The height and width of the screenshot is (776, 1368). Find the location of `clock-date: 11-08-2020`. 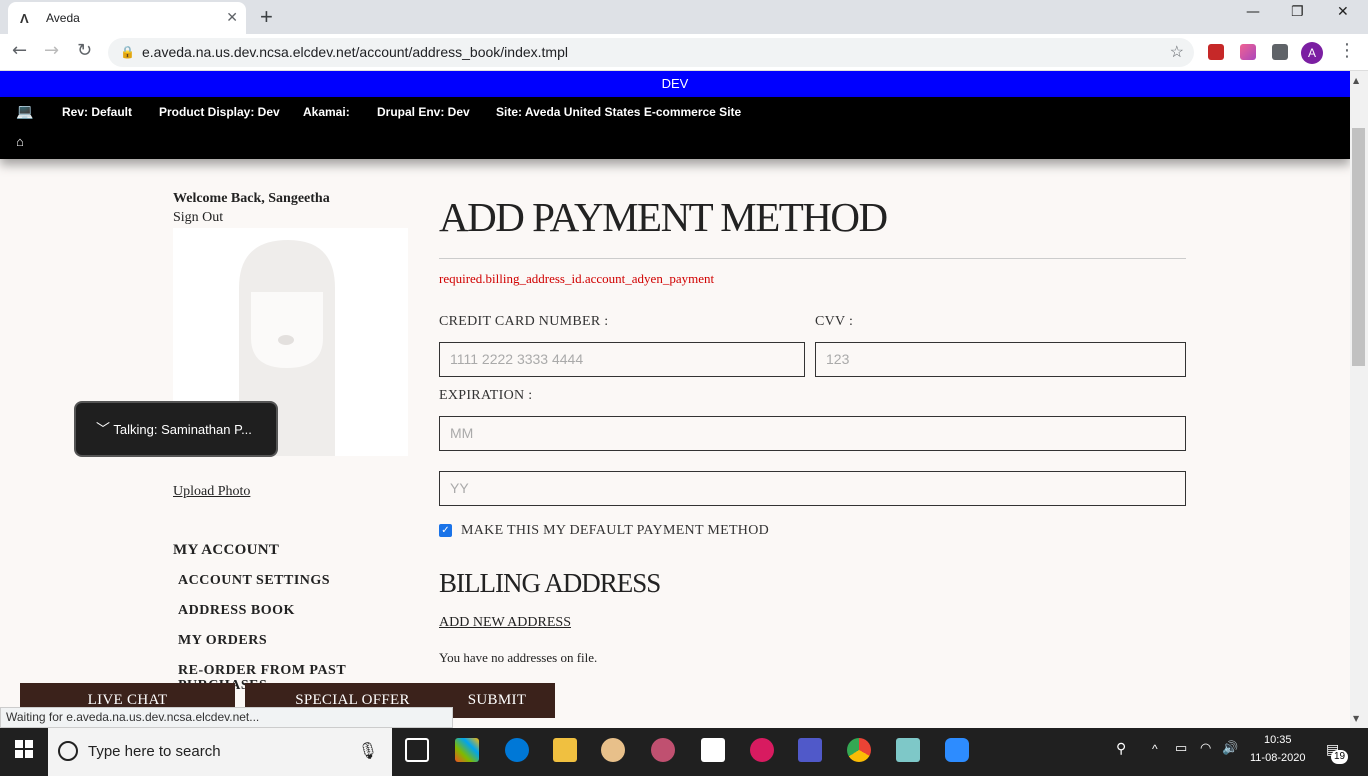

clock-date: 11-08-2020 is located at coordinates (1277, 758).